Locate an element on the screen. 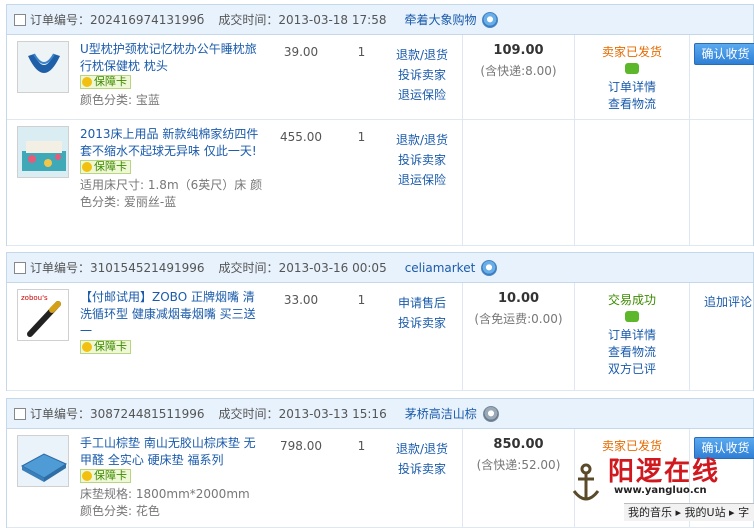 Image resolution: width=754 pixels, height=528 pixels. order-status: 交易成功 订单详情 查看物流 双方已评 is located at coordinates (632, 337).